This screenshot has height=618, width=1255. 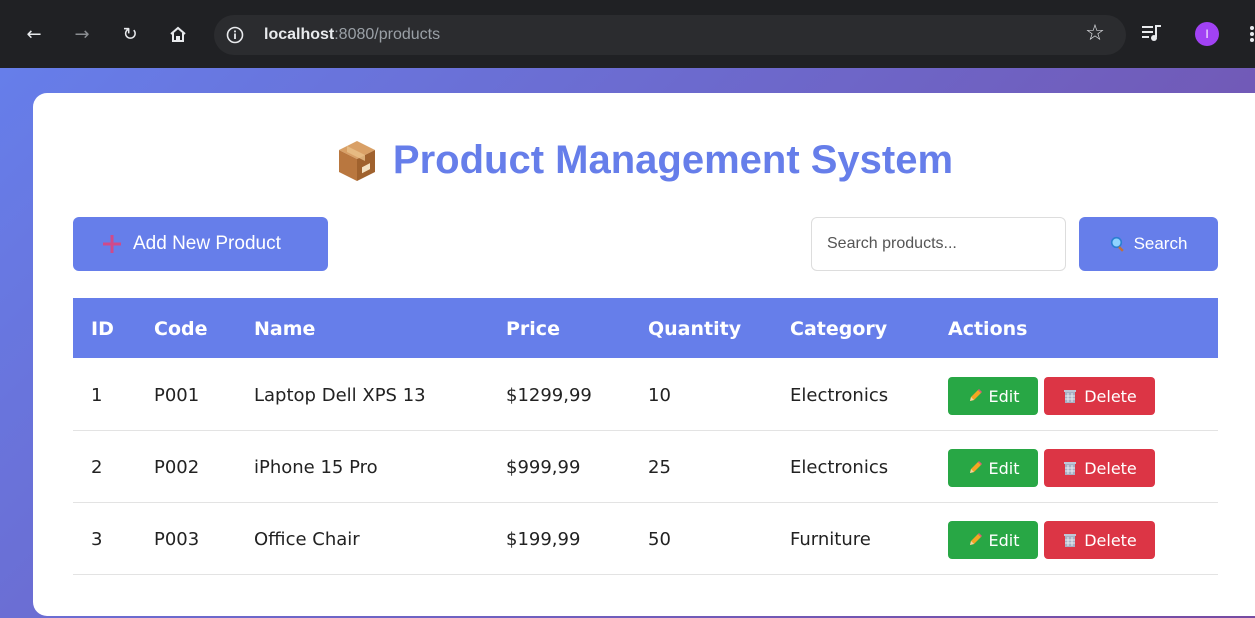 I want to click on cell-id: 2, so click(x=97, y=467).